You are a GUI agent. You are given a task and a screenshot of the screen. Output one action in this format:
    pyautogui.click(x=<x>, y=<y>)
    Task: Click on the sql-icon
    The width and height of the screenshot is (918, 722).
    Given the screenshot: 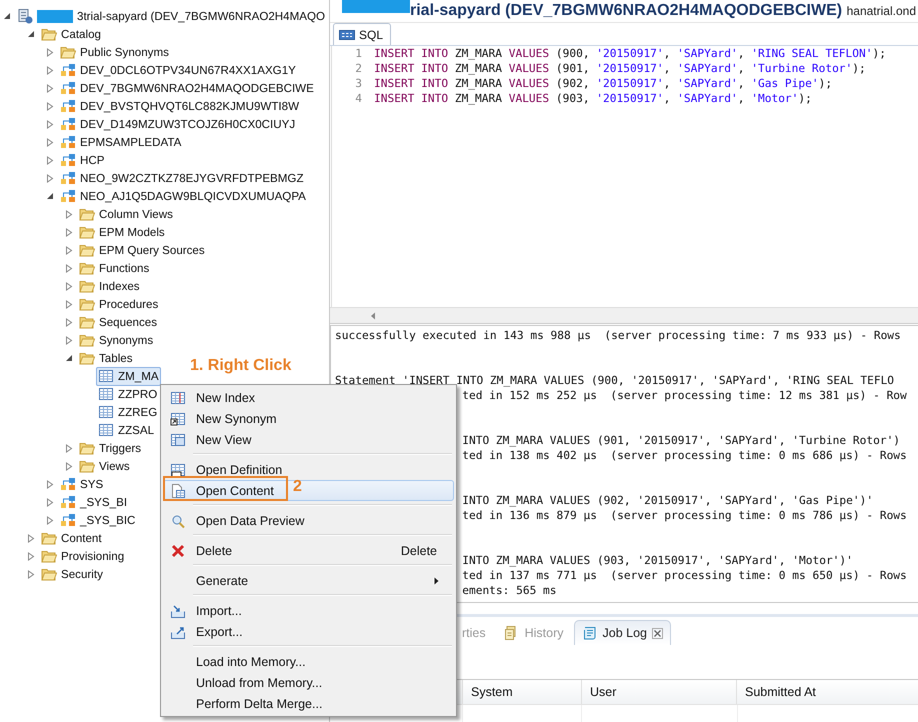 What is the action you would take?
    pyautogui.click(x=347, y=34)
    